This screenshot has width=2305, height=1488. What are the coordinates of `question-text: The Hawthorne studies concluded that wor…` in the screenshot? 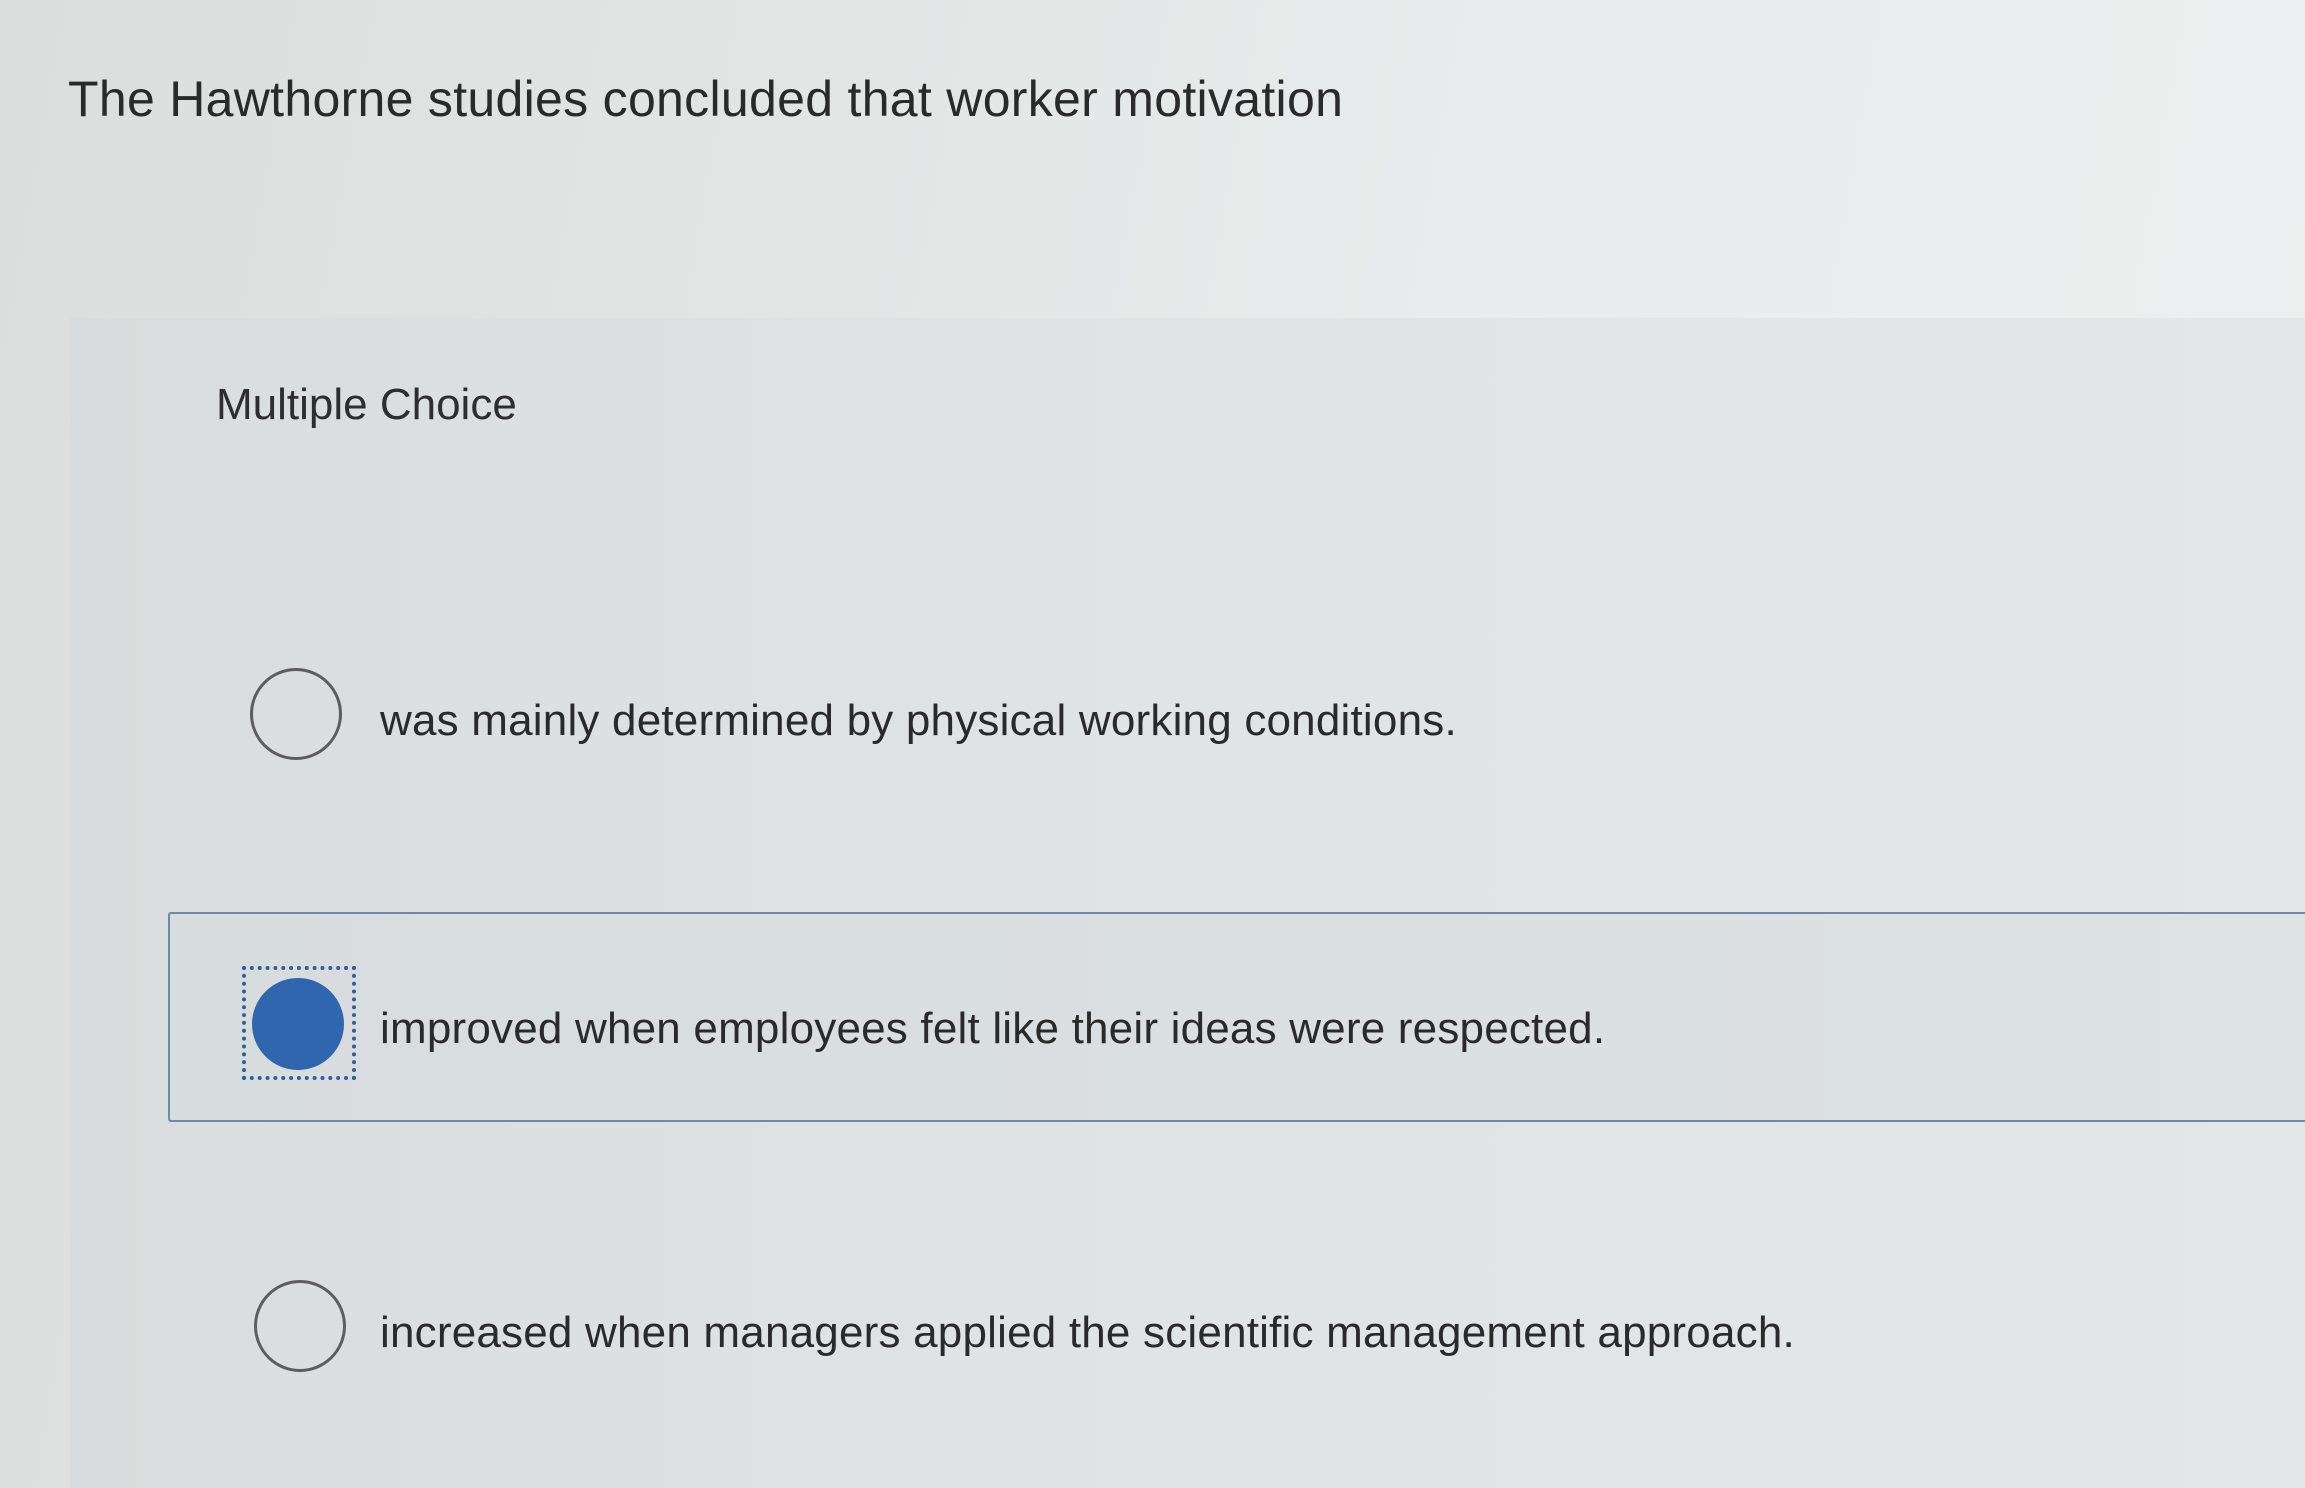 It's located at (706, 99).